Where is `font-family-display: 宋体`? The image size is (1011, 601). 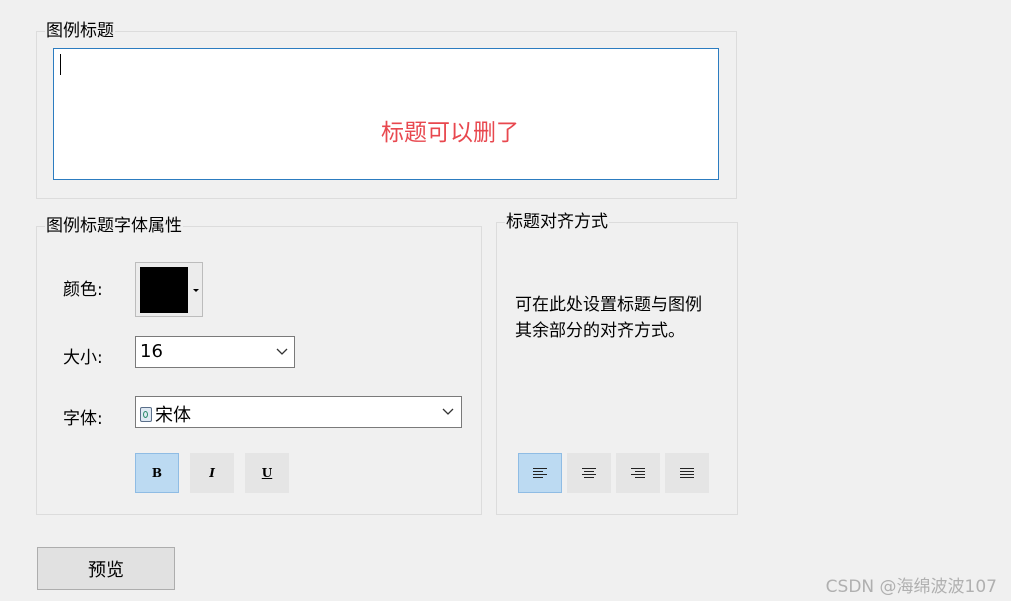
font-family-display: 宋体 is located at coordinates (165, 414).